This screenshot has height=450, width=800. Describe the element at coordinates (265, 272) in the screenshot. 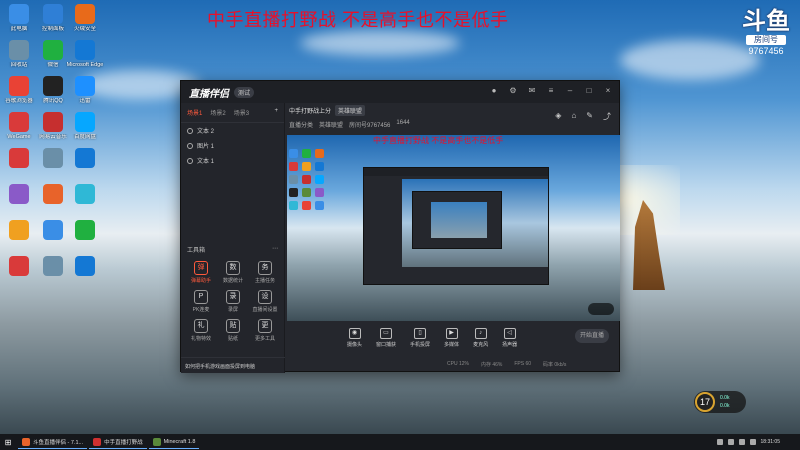

I see `tool-button: 务主播任务` at that location.